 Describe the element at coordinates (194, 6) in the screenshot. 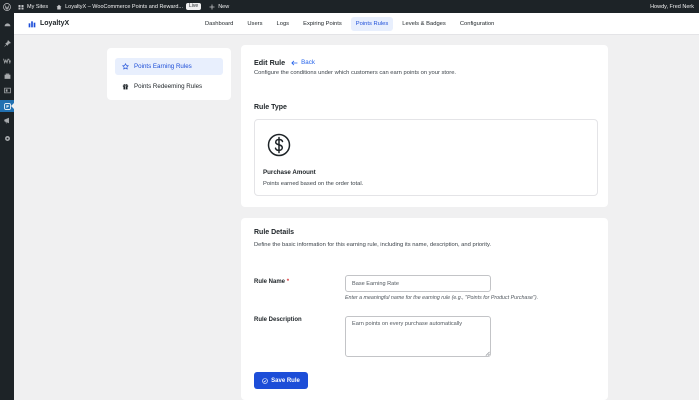

I see `live-badge: Live` at that location.